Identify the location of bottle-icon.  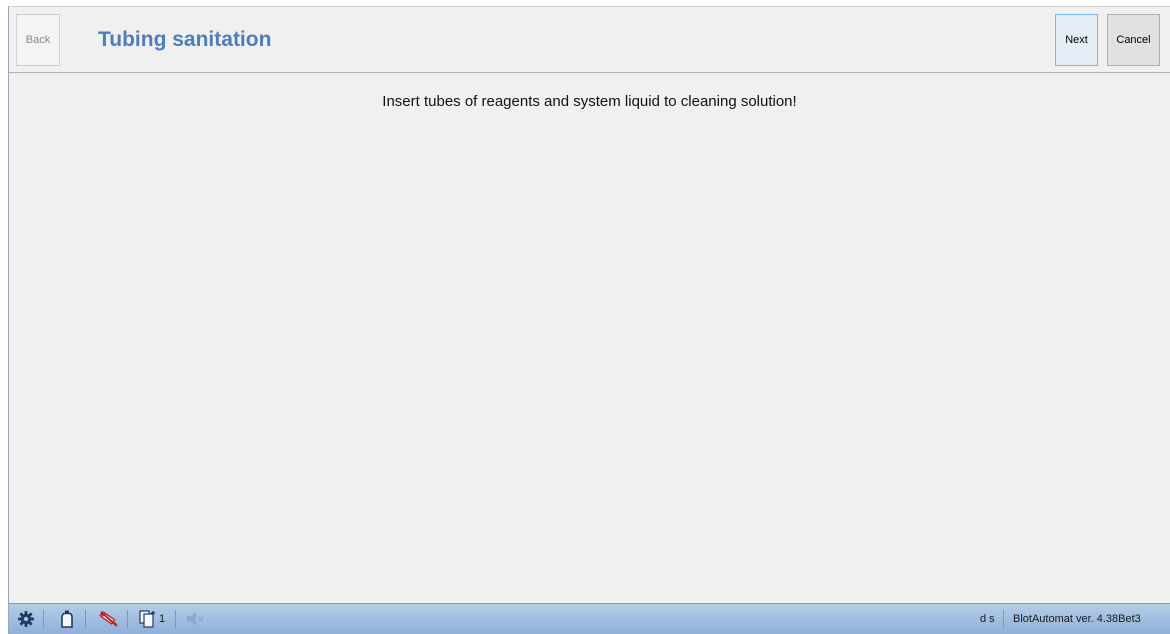
(67, 619).